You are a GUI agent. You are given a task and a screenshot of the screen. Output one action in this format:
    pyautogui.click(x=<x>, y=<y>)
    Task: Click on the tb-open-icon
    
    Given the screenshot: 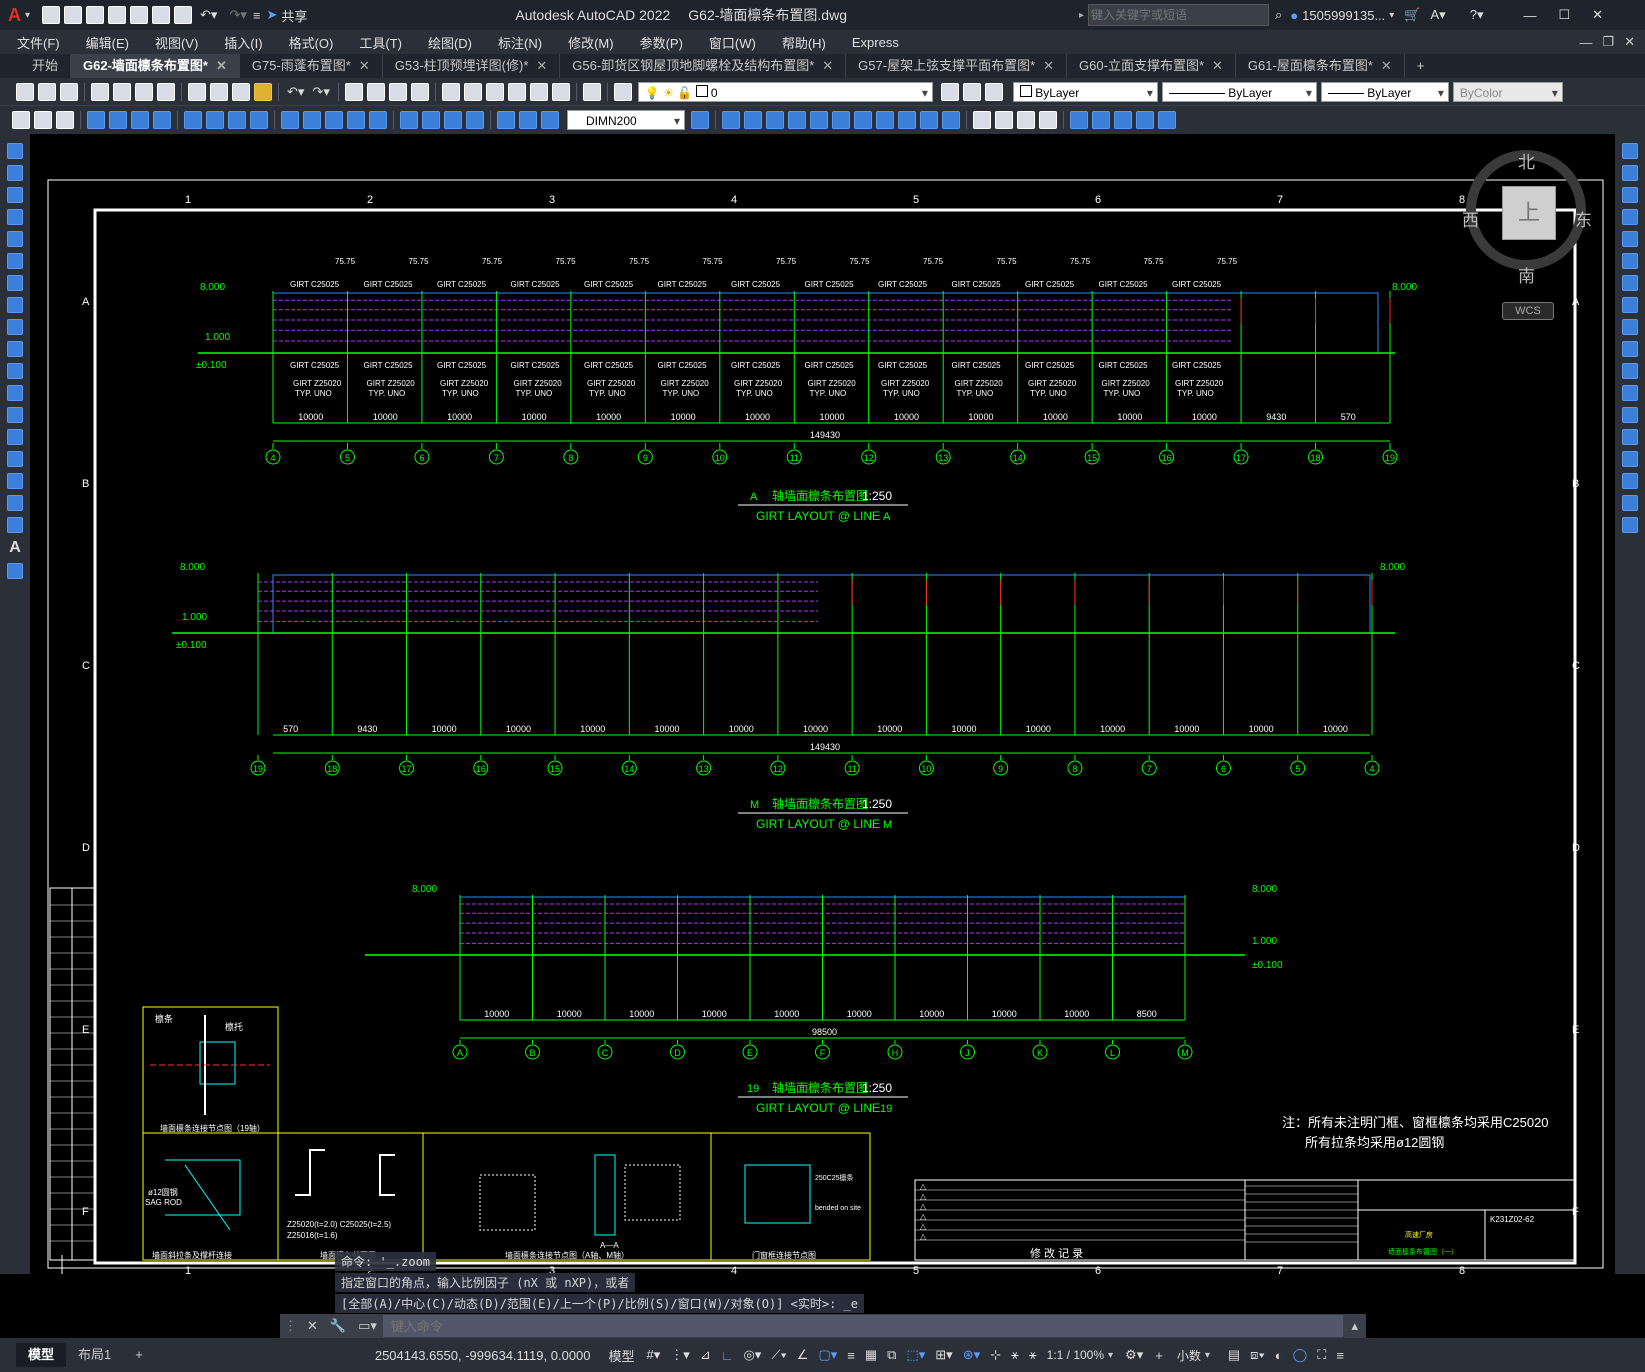 What is the action you would take?
    pyautogui.click(x=47, y=91)
    